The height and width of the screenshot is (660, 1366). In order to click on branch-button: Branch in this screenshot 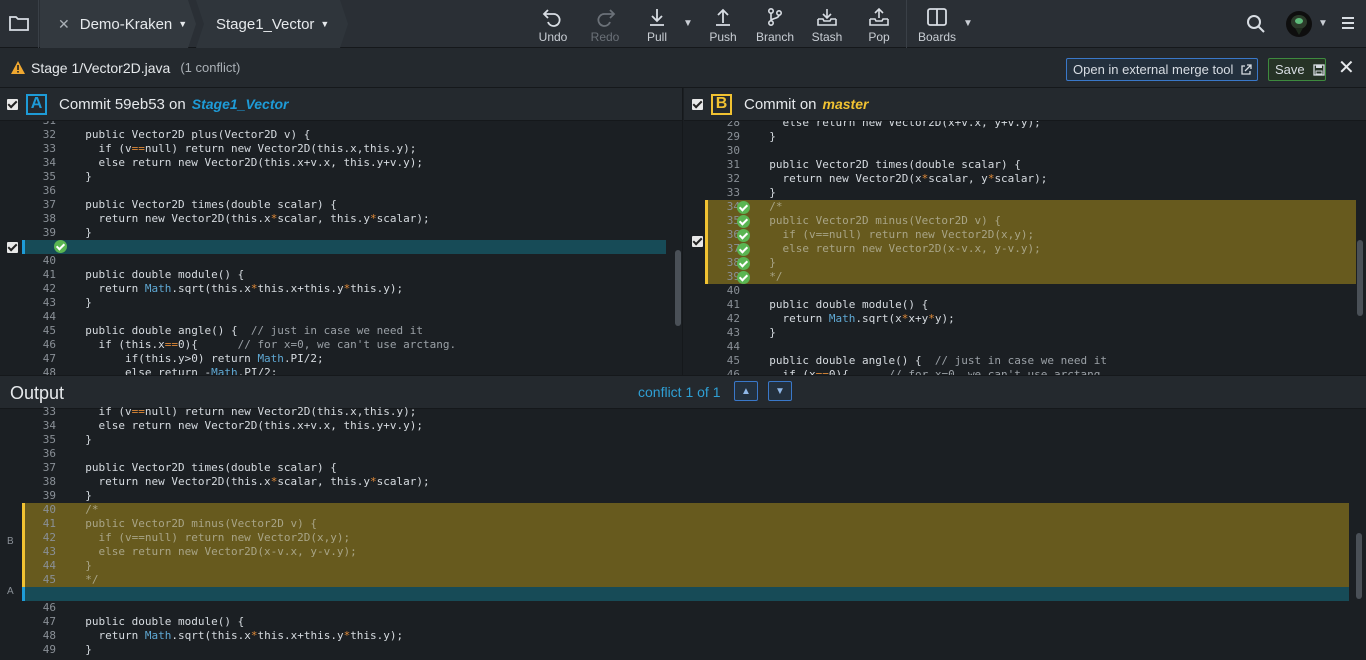, I will do `click(775, 24)`.